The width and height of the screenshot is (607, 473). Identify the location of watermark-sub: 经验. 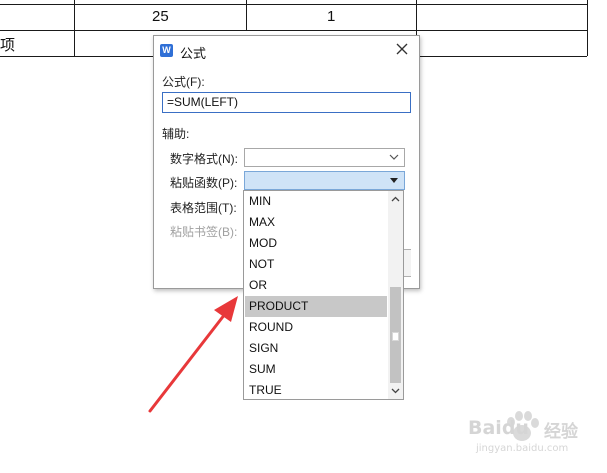
(561, 432).